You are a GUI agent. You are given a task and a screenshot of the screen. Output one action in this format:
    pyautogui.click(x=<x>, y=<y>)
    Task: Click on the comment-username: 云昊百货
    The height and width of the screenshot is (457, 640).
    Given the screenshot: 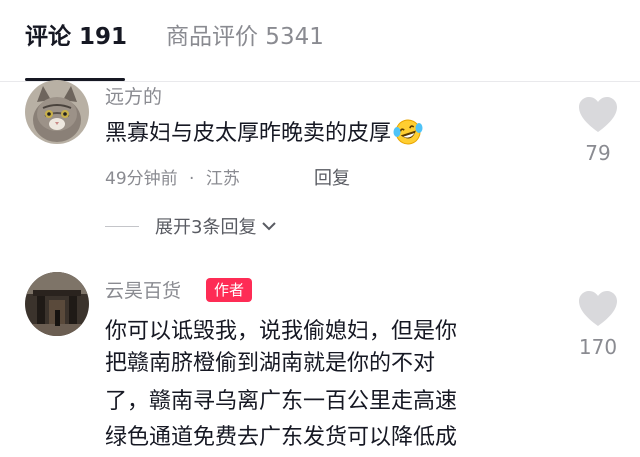 What is the action you would take?
    pyautogui.click(x=143, y=291)
    